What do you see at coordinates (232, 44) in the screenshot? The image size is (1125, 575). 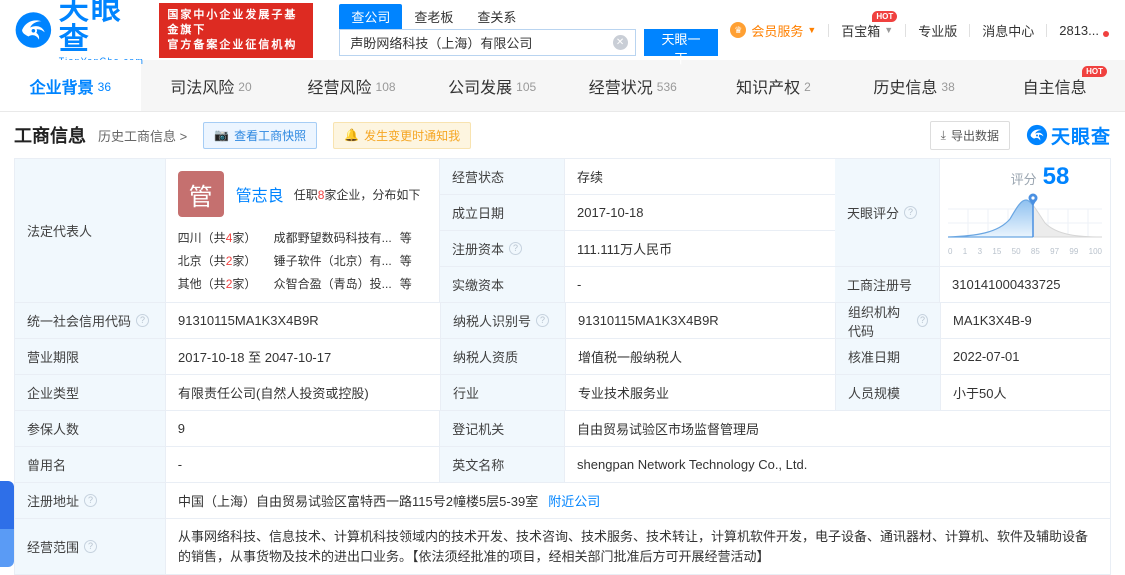 I see `gov-badge-line2: 官方备案企业征信机构` at bounding box center [232, 44].